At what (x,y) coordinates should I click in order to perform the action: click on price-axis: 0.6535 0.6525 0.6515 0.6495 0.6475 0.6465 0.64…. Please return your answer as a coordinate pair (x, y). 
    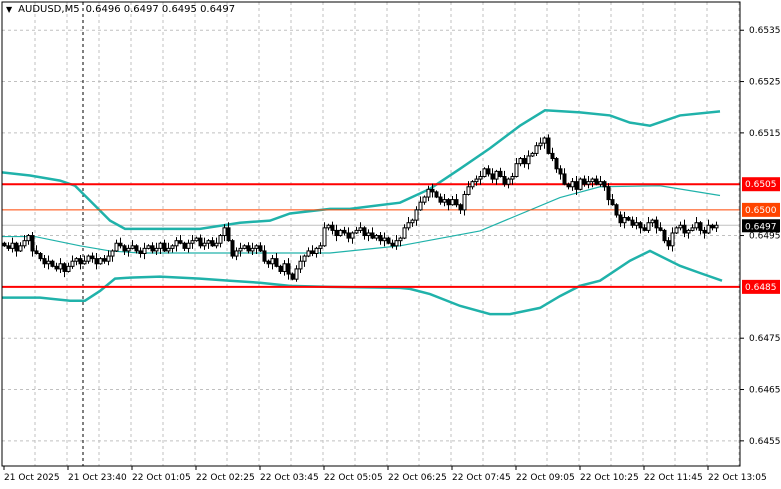
    Looking at the image, I should click on (760, 236).